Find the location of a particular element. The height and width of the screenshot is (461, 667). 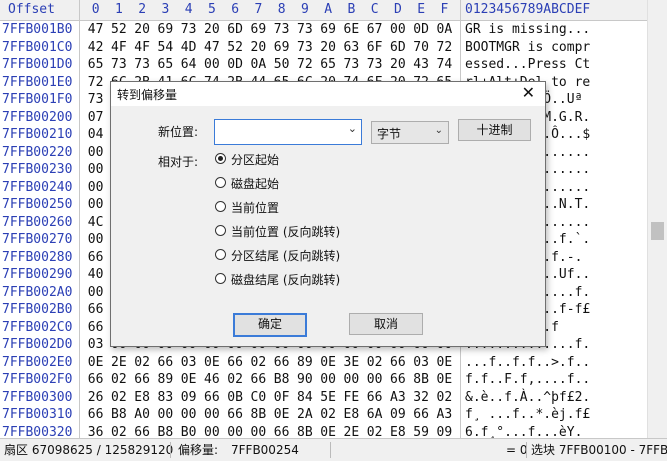

hex-byte: 50 is located at coordinates (281, 65).